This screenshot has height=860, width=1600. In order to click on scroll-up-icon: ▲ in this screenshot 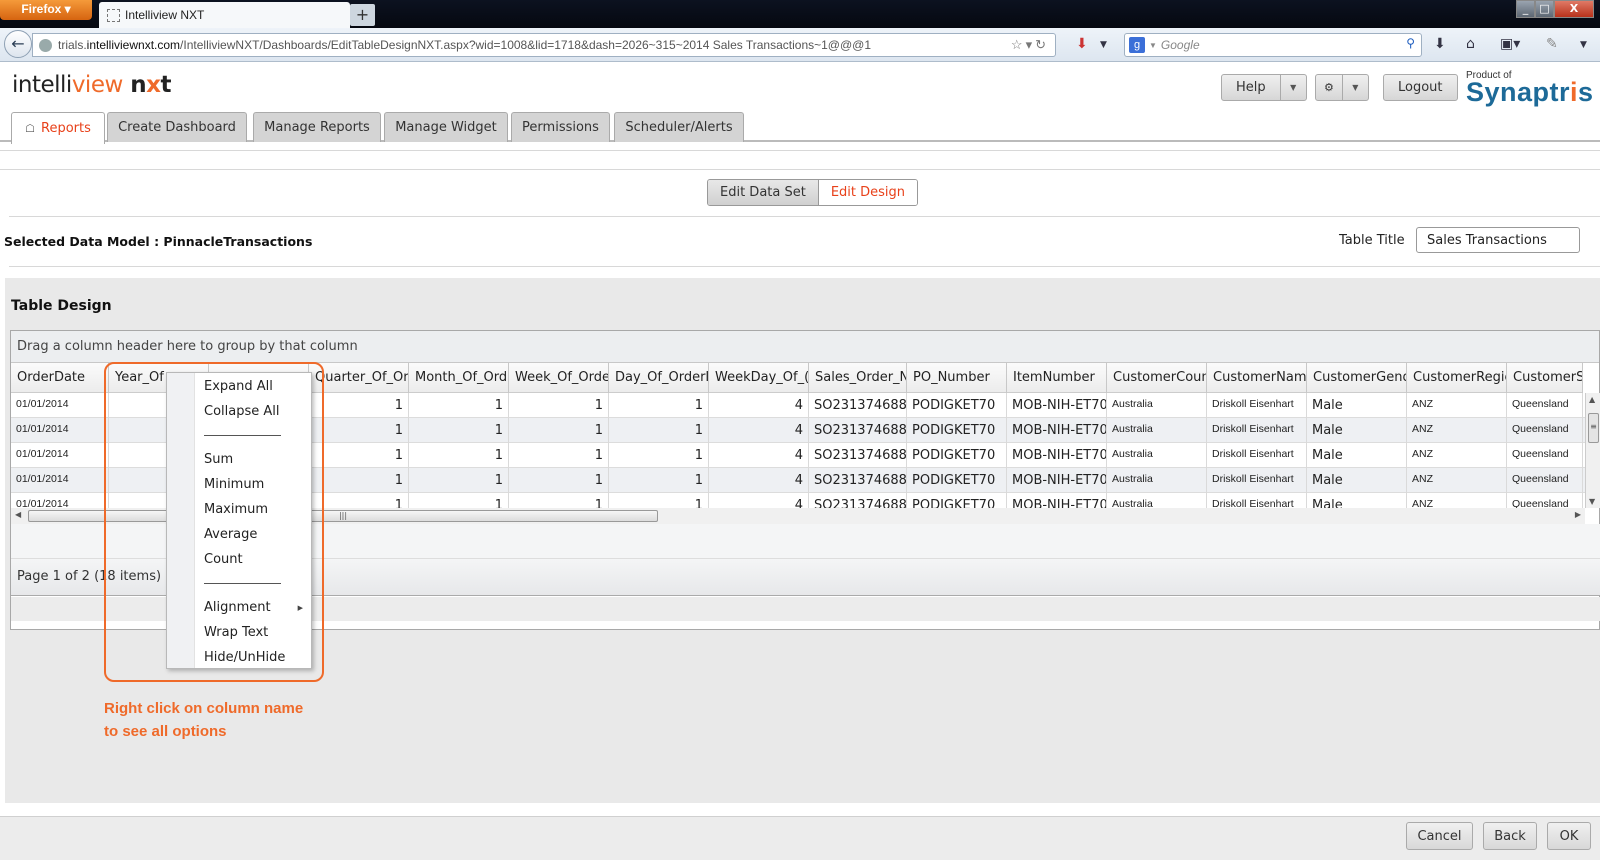, I will do `click(1592, 399)`.